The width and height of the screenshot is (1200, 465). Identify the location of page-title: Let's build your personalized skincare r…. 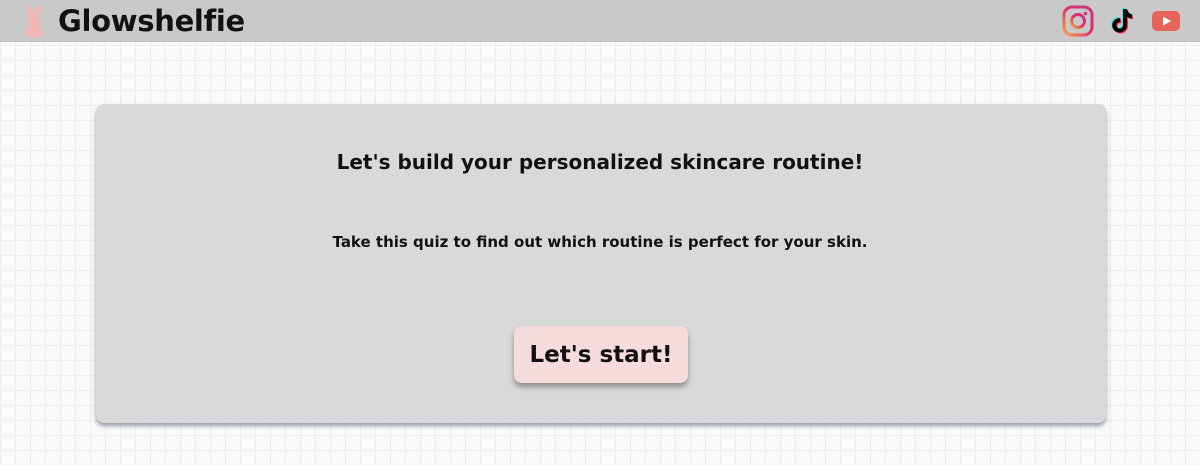
(600, 162).